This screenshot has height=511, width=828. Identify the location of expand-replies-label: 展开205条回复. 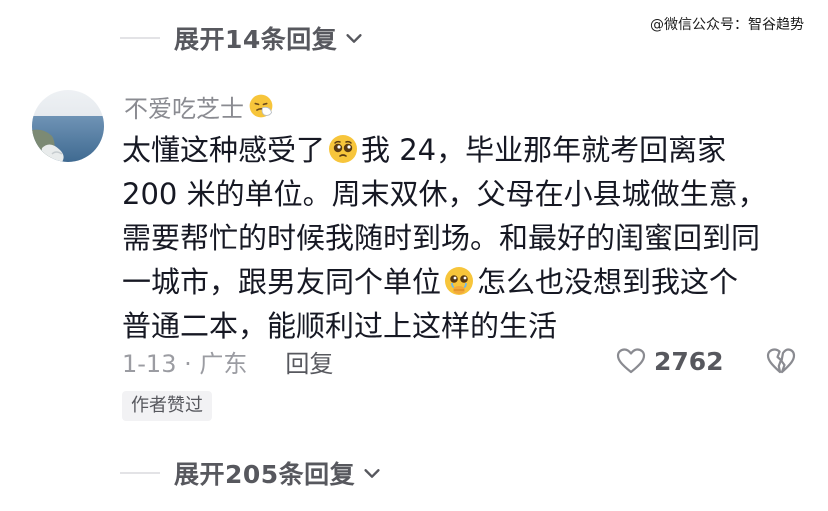
(265, 474).